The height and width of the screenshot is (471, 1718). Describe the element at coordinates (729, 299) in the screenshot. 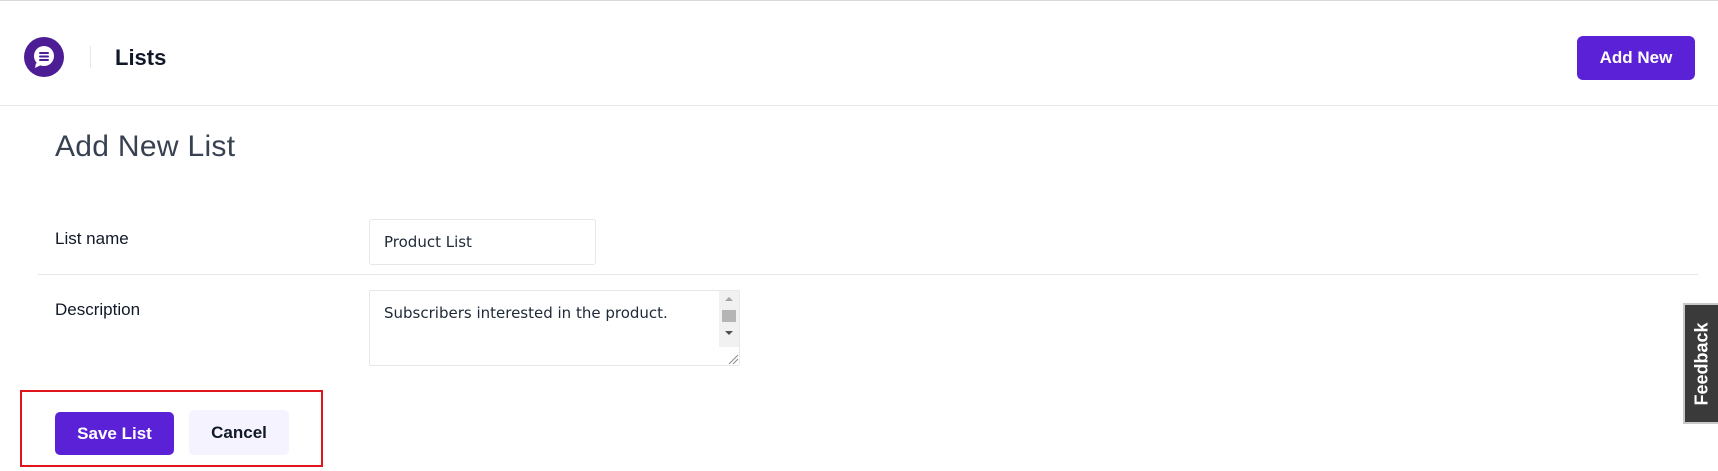

I see `scroll-up-arrow-icon` at that location.